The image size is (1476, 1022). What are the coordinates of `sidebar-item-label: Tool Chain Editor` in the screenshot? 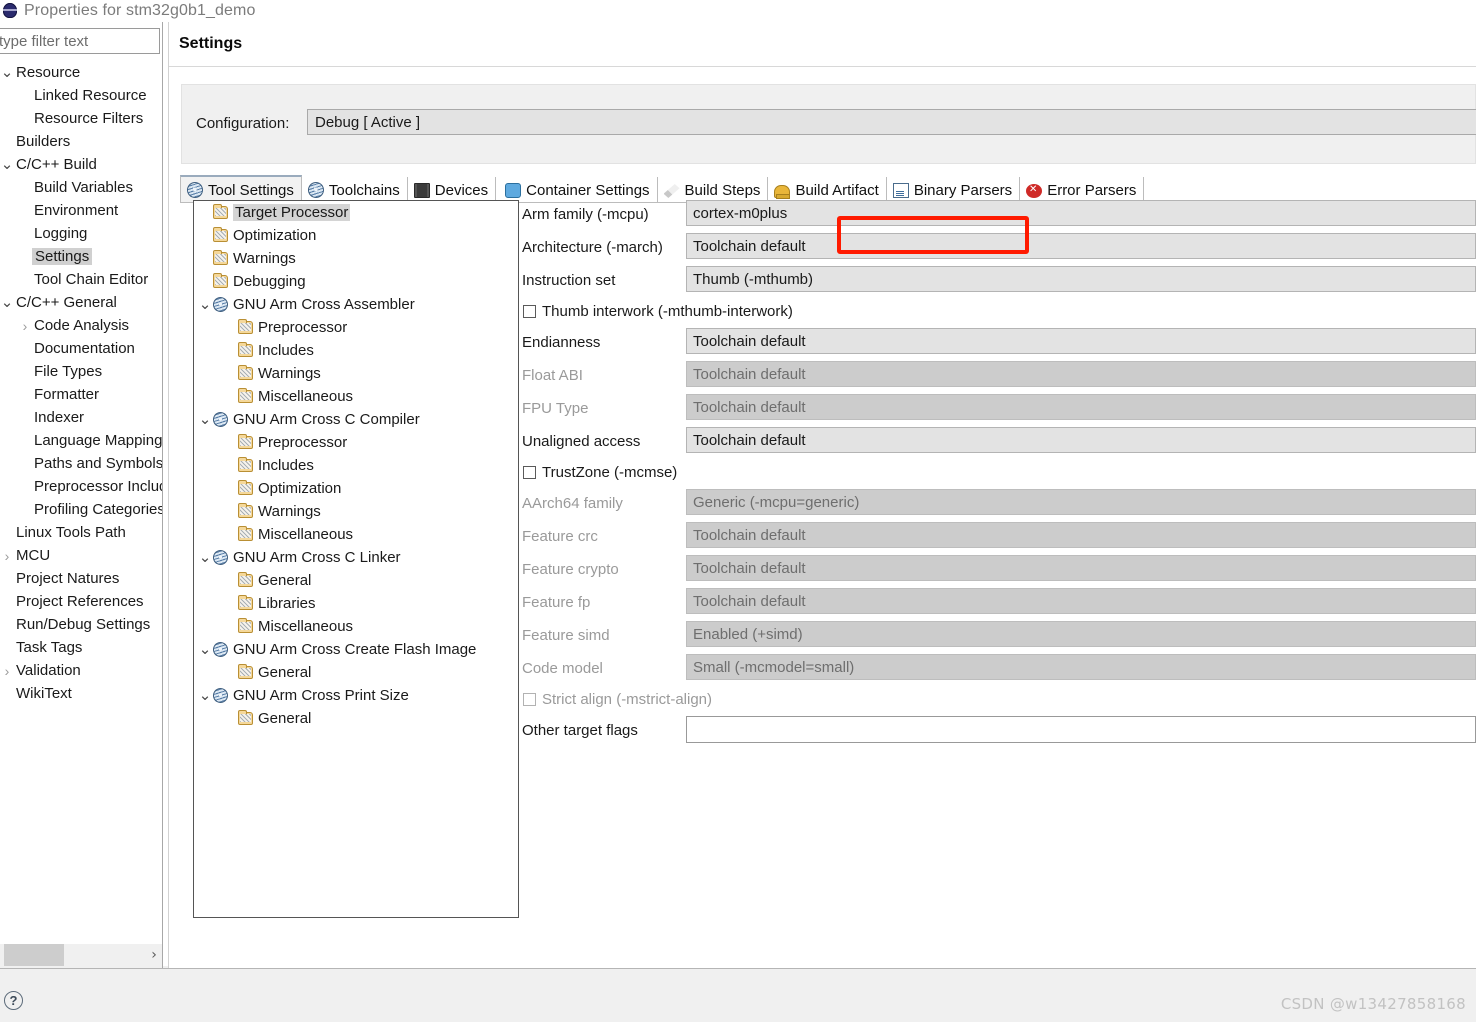 It's located at (91, 279).